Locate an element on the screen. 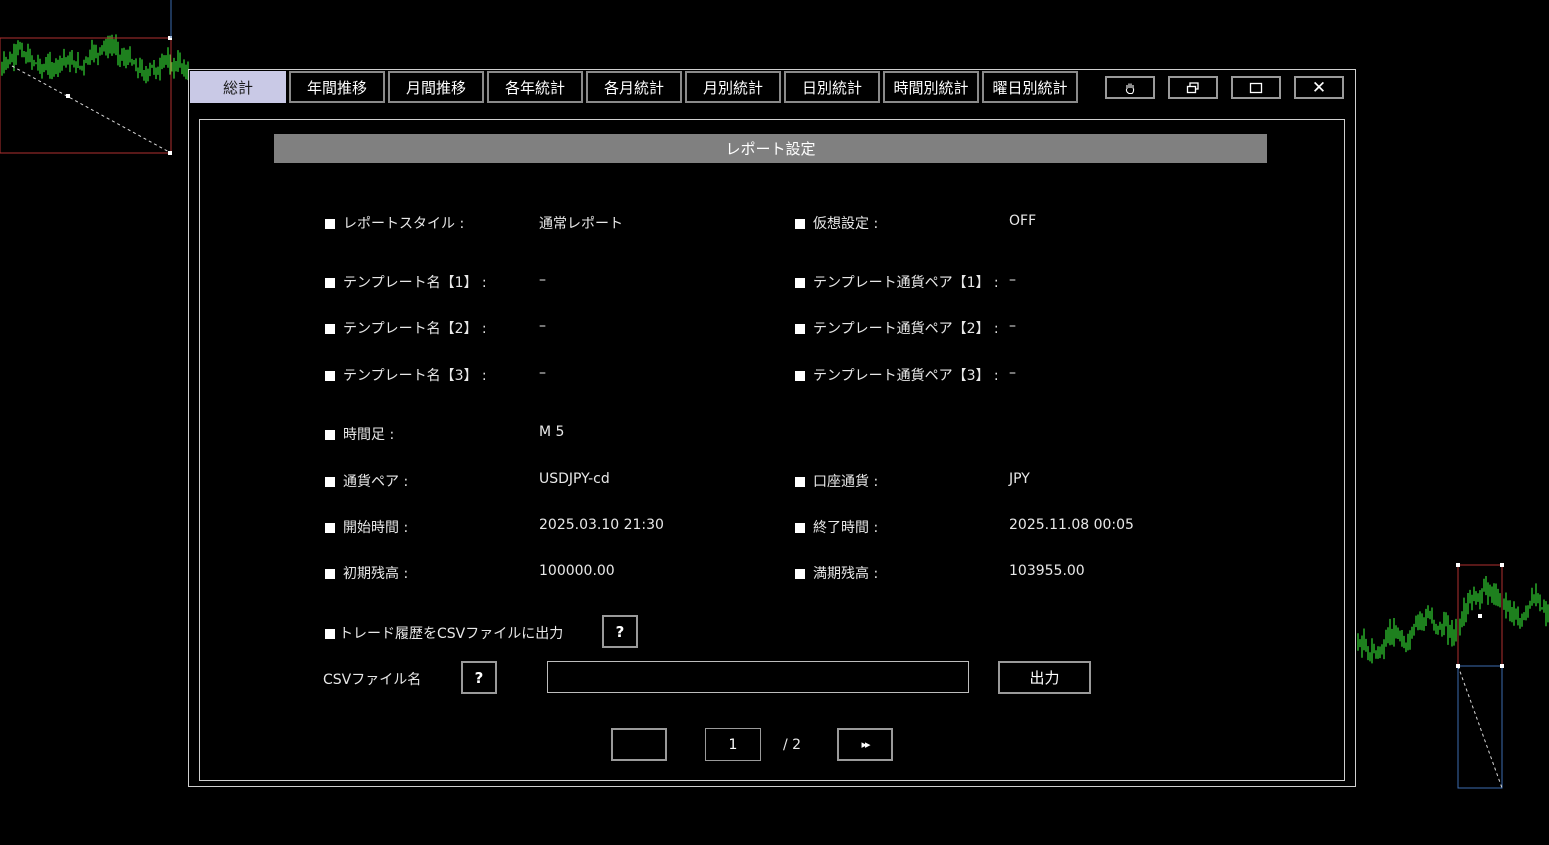 The image size is (1549, 845). report-style-value: 通常レポート is located at coordinates (581, 224).